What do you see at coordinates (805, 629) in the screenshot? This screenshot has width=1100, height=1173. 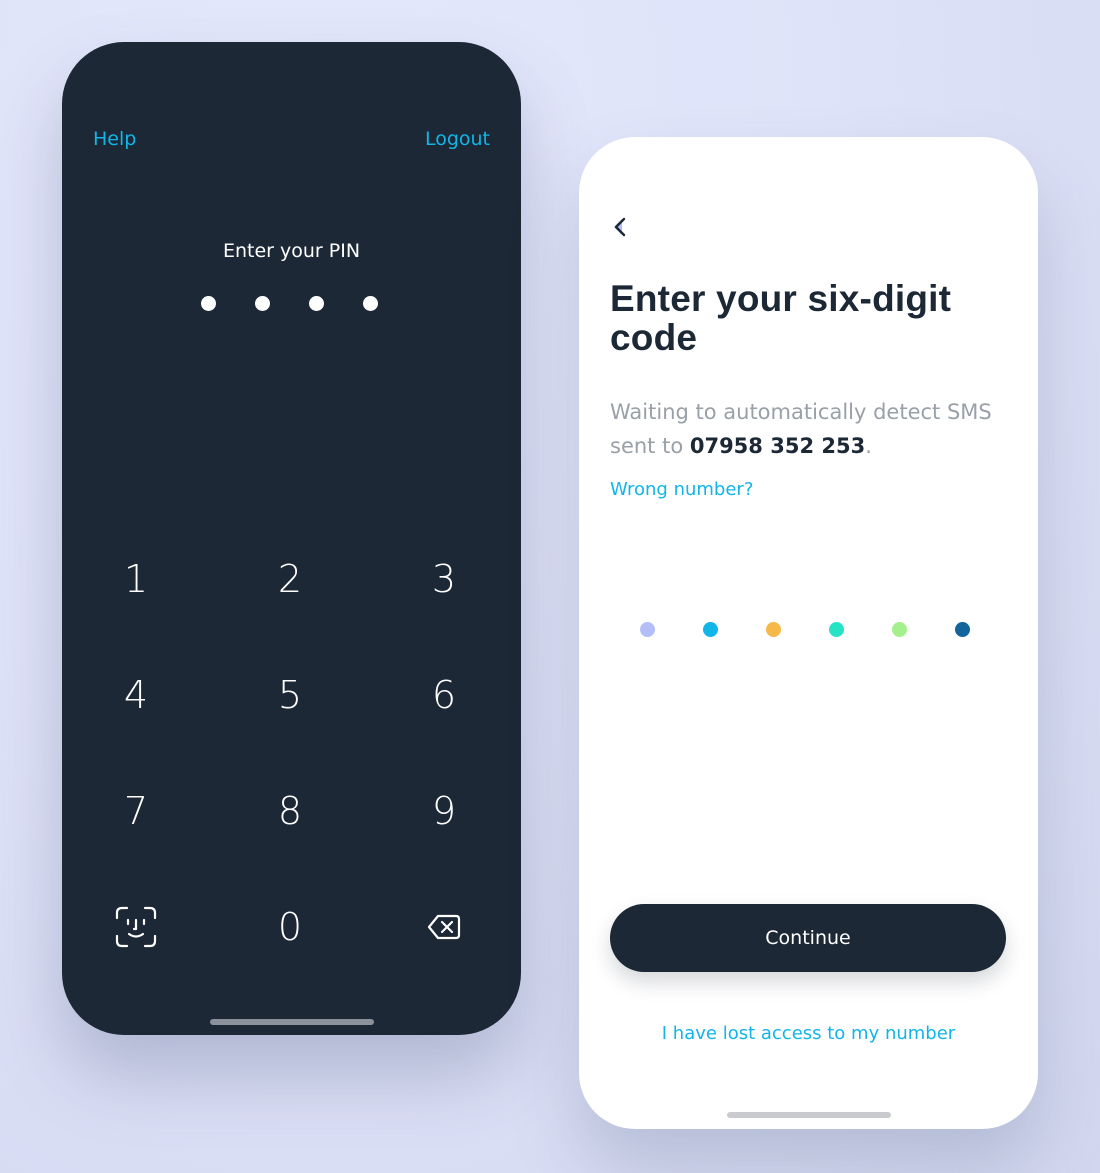 I see `code-progress-dots` at bounding box center [805, 629].